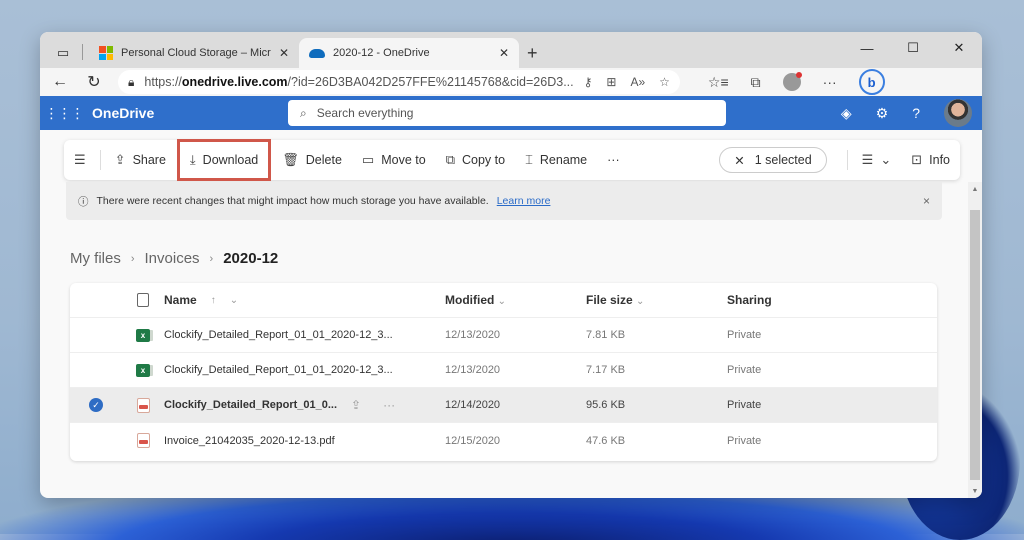 The image size is (1024, 540). What do you see at coordinates (830, 82) in the screenshot?
I see `more-options-icon: ···` at bounding box center [830, 82].